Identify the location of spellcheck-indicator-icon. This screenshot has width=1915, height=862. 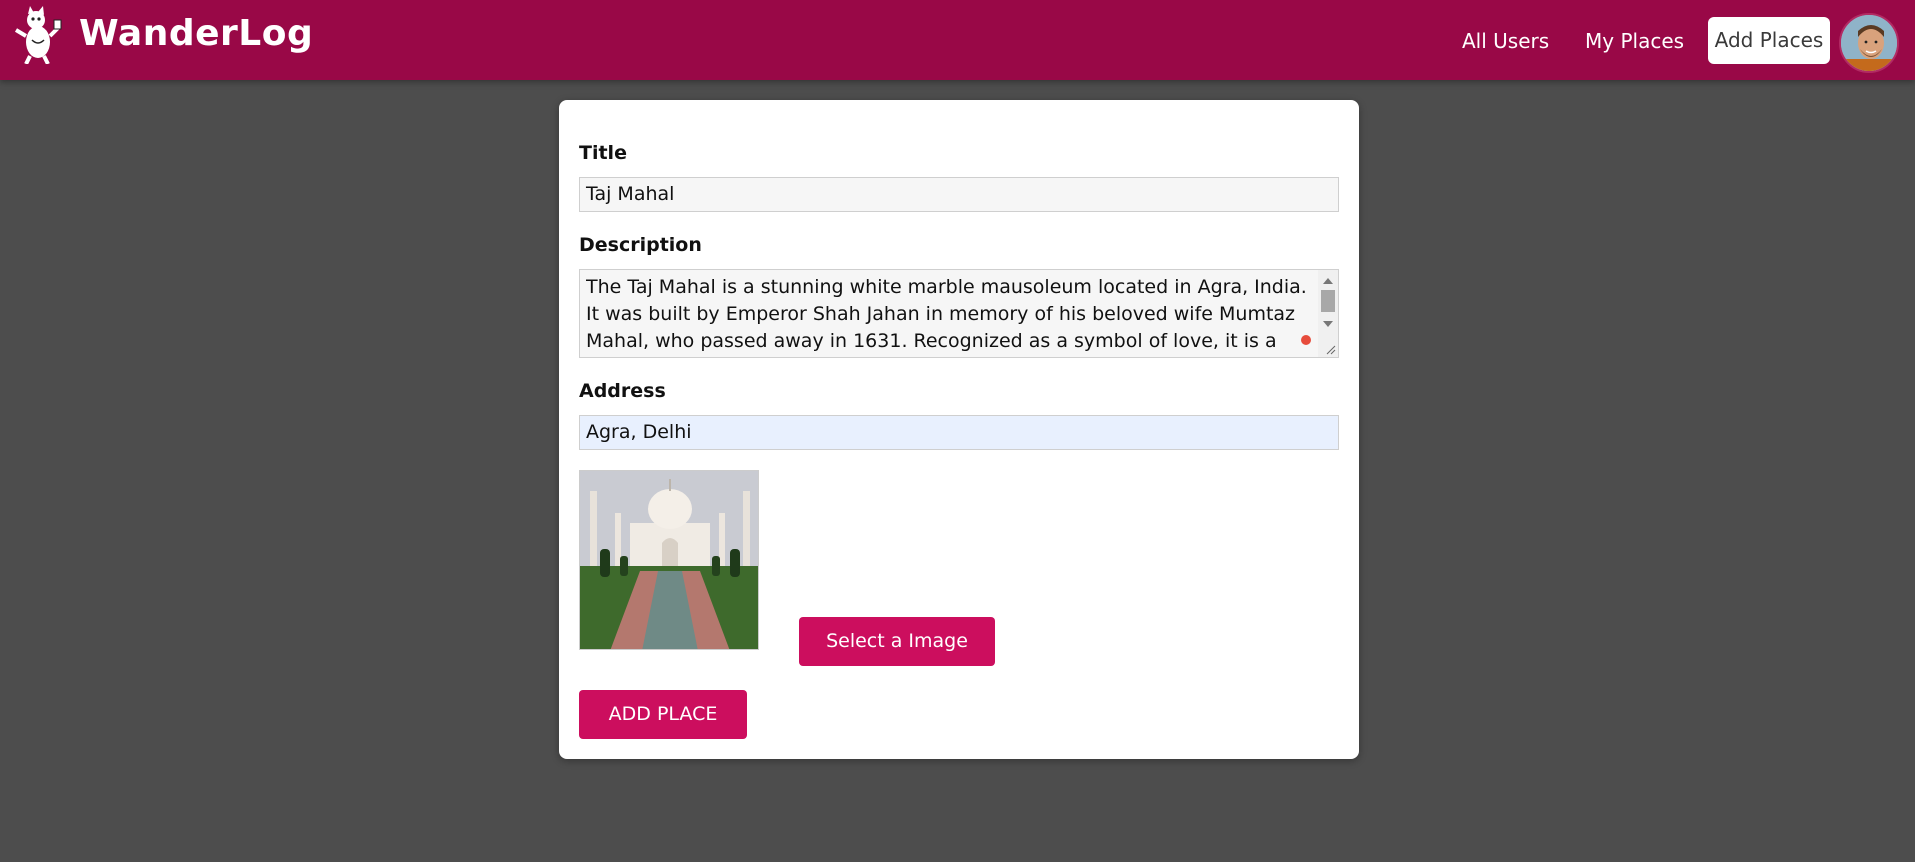
(1306, 340).